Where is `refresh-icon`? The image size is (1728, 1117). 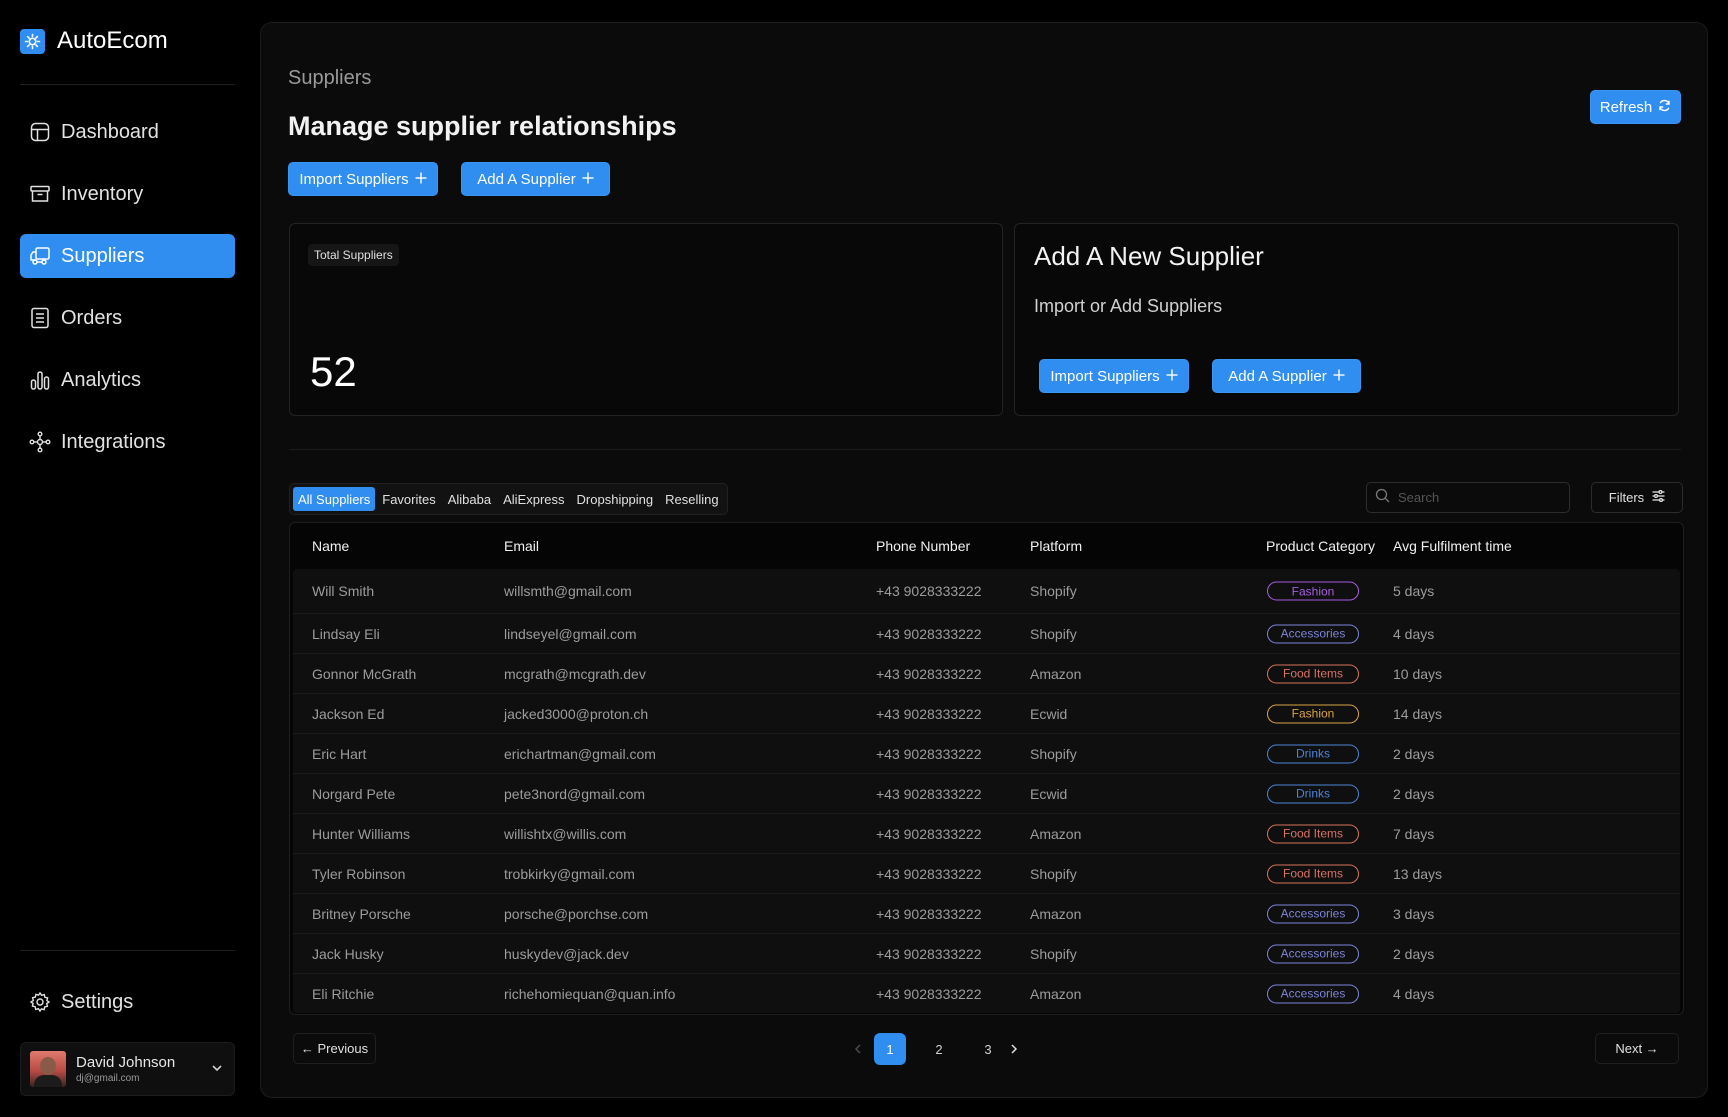
refresh-icon is located at coordinates (1664, 107).